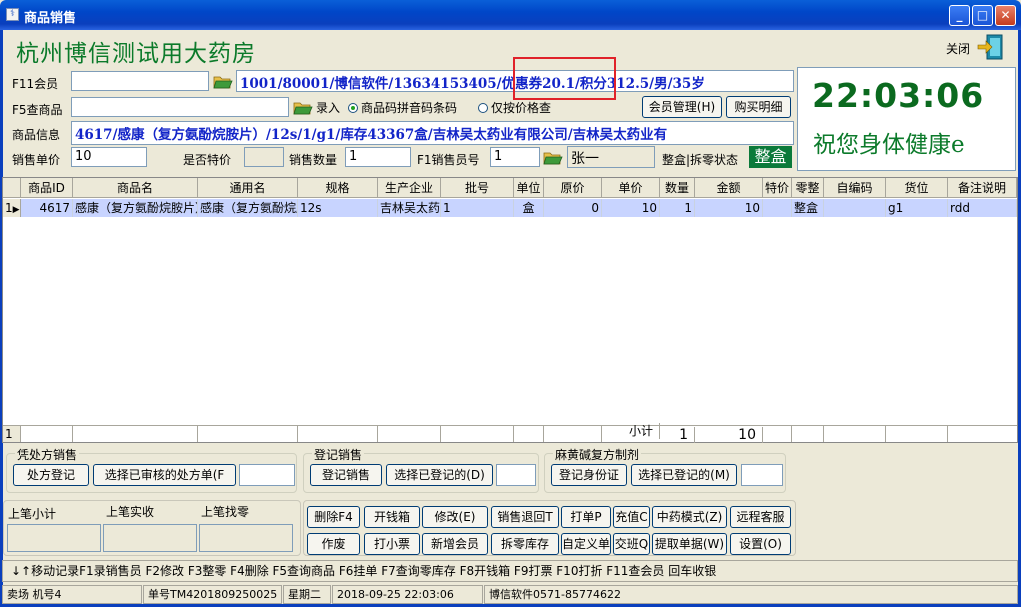 Image resolution: width=1021 pixels, height=607 pixels. What do you see at coordinates (248, 208) in the screenshot?
I see `cell-generic-name: 感康（复方氨酚烷胺片）` at bounding box center [248, 208].